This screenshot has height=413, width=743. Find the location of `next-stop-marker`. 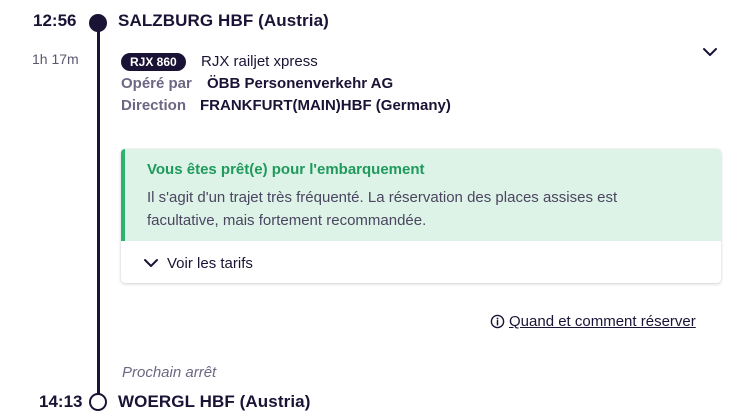

next-stop-marker is located at coordinates (98, 402).